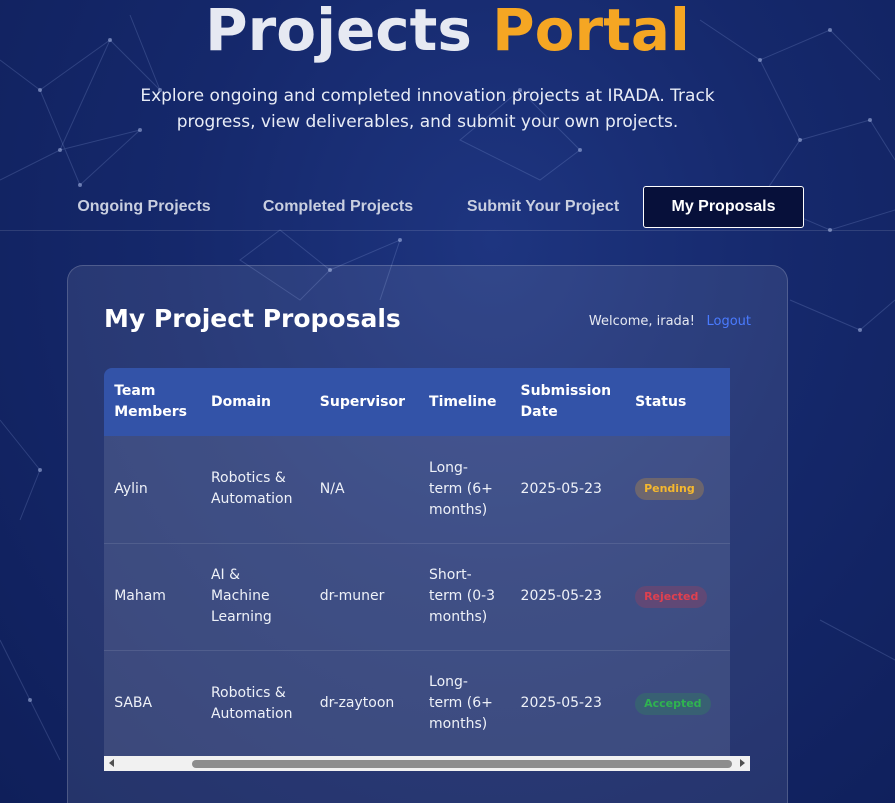 The image size is (895, 803). Describe the element at coordinates (723, 207) in the screenshot. I see `tab-my-proposals: My Proposals` at that location.